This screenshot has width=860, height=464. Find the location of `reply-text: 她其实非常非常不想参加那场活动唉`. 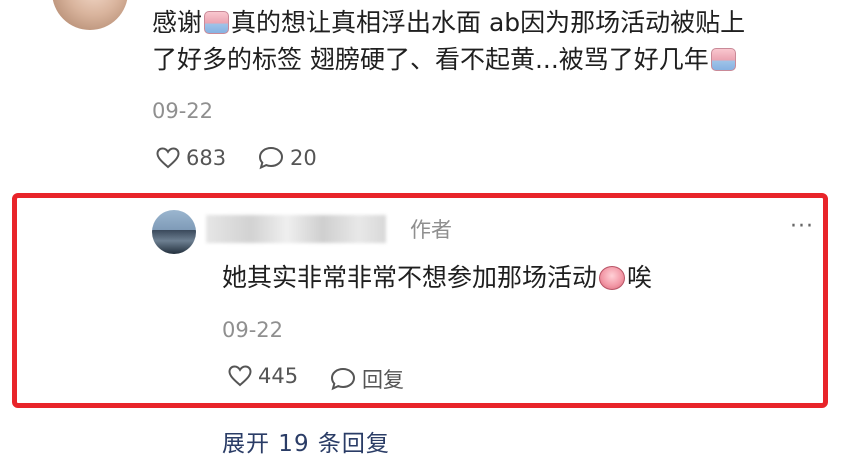

reply-text: 她其实非常非常不想参加那场活动唉 is located at coordinates (437, 278).